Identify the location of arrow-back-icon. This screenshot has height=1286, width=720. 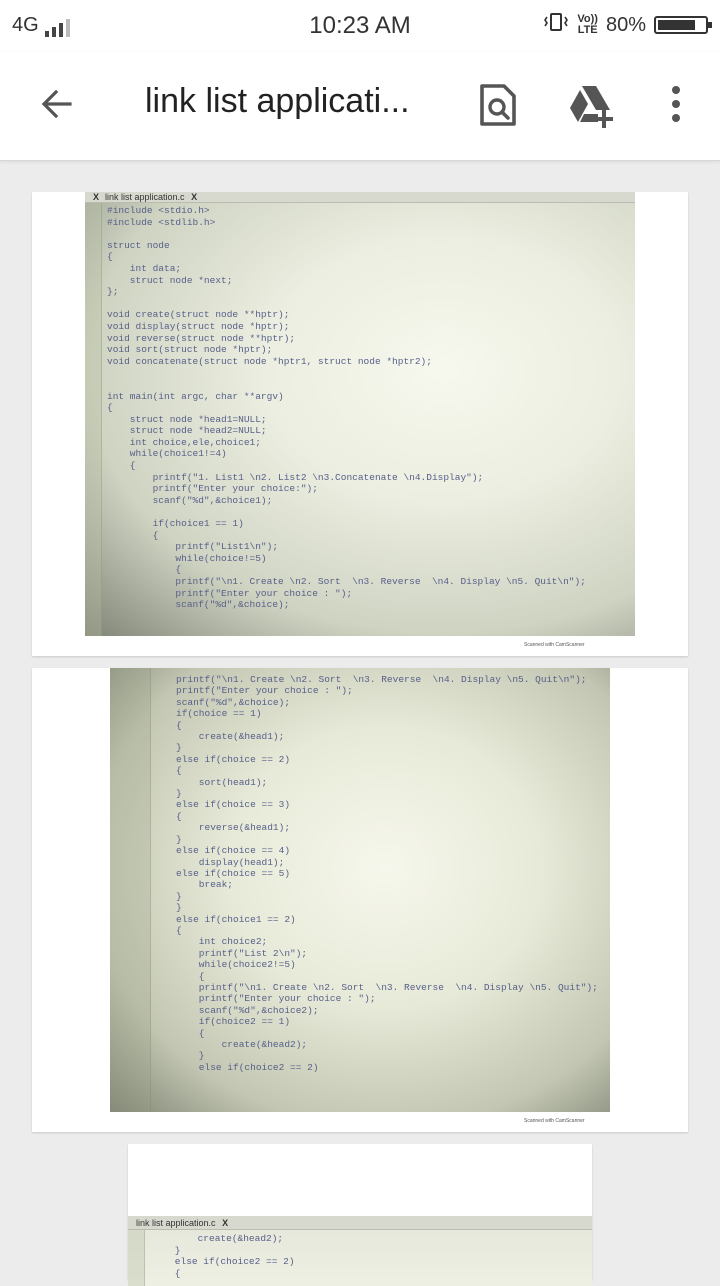
(56, 104).